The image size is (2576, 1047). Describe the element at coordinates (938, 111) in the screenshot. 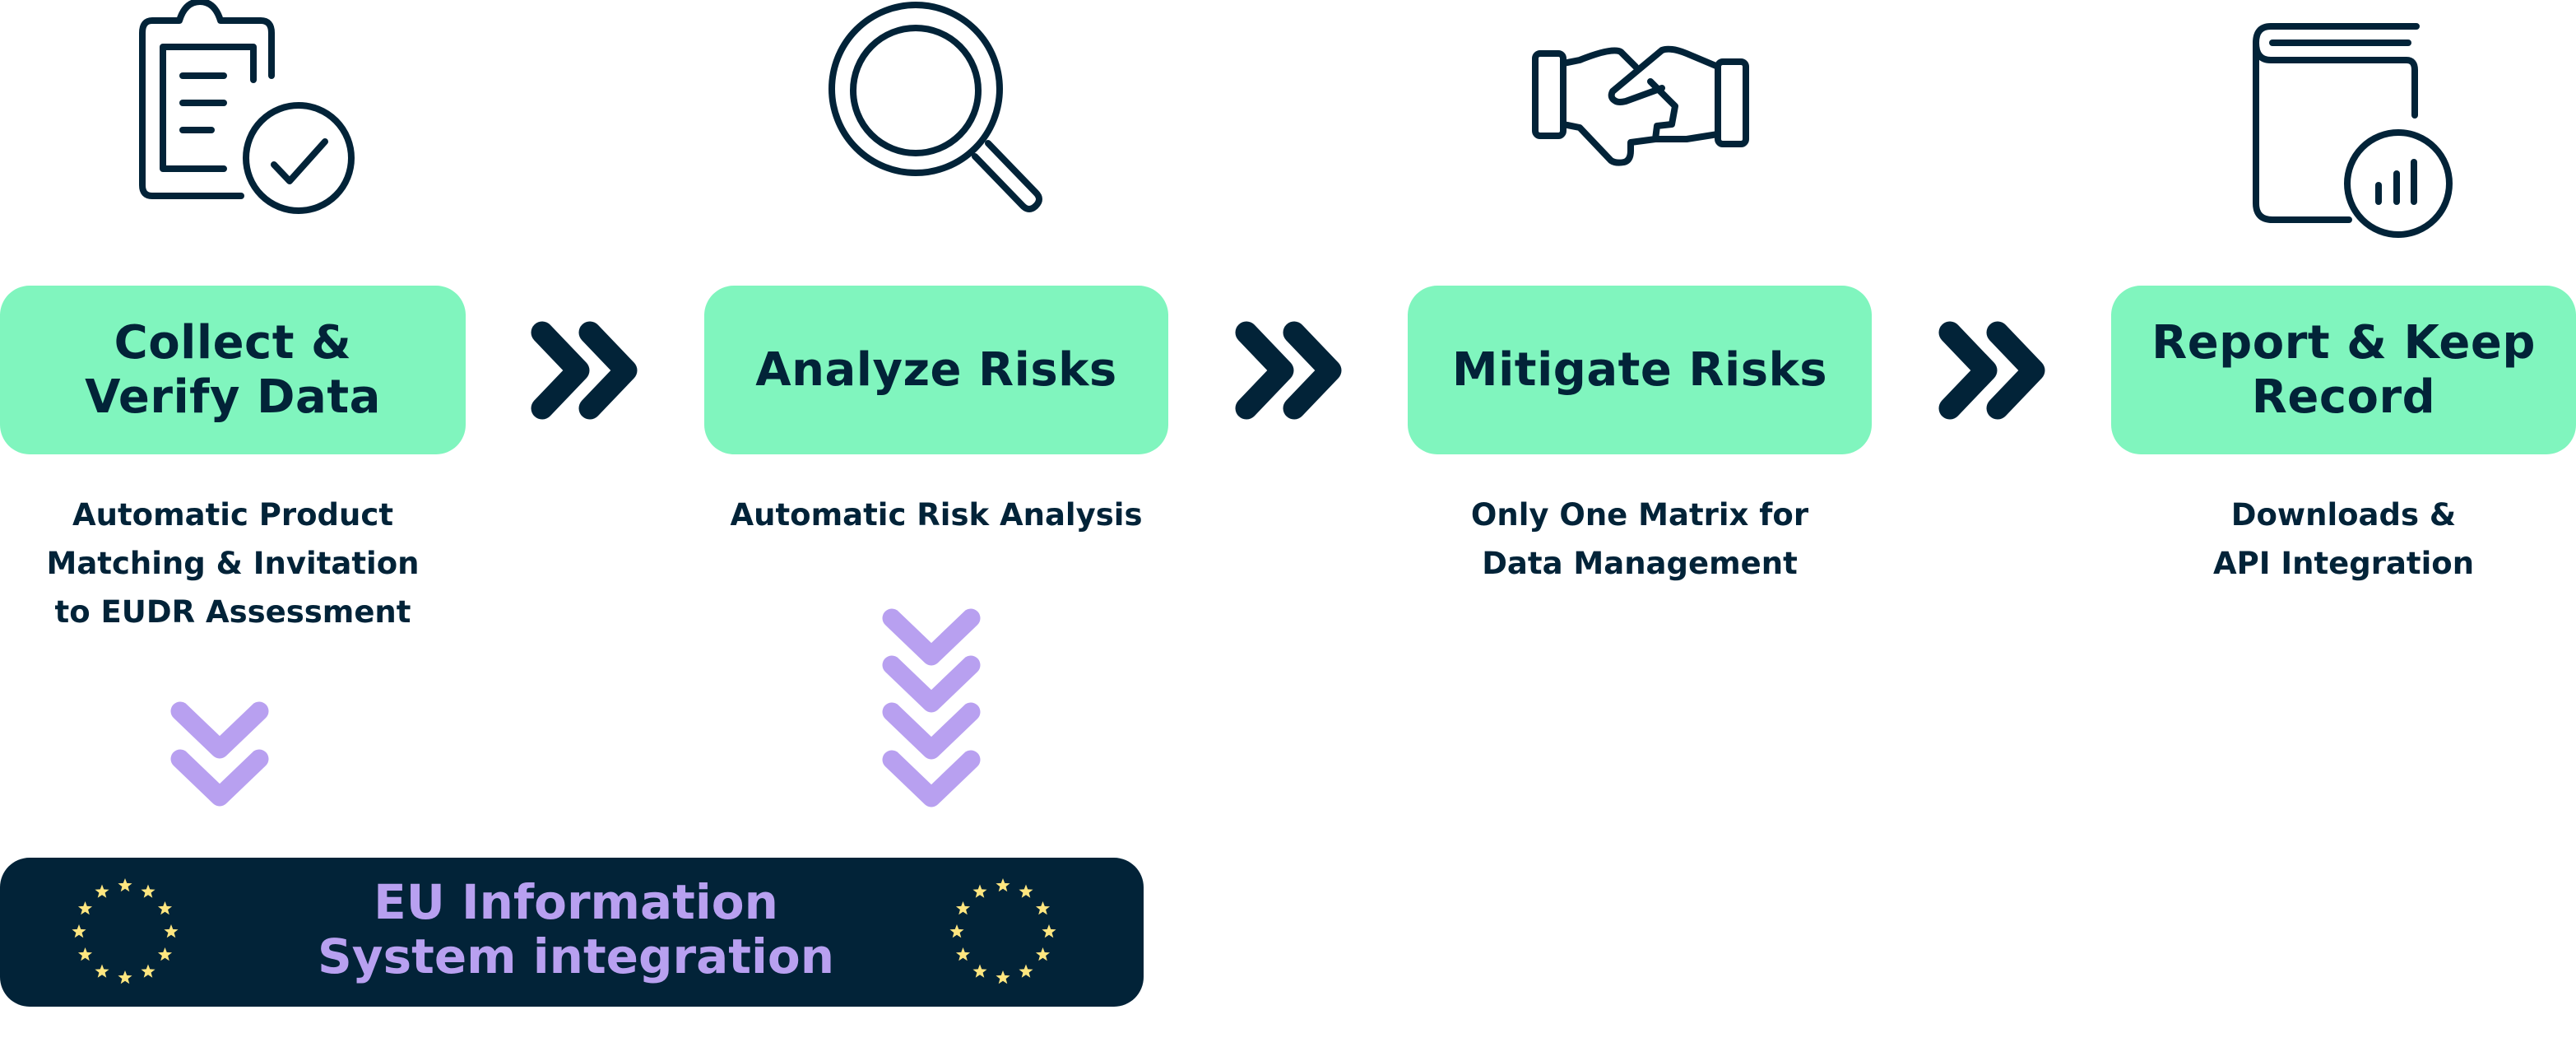

I see `magnifying-glass-icon` at that location.